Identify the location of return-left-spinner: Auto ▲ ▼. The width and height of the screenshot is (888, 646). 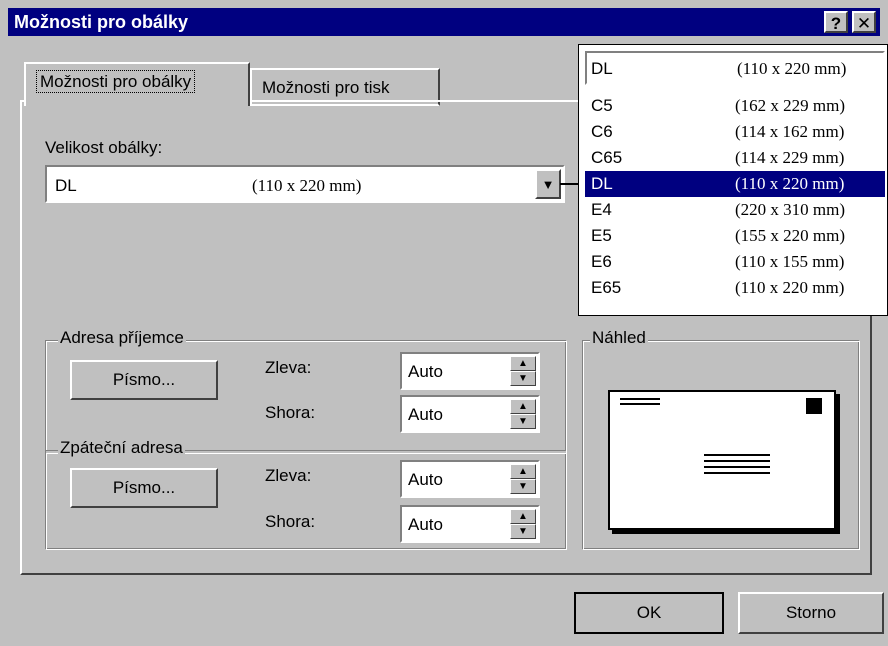
(470, 479).